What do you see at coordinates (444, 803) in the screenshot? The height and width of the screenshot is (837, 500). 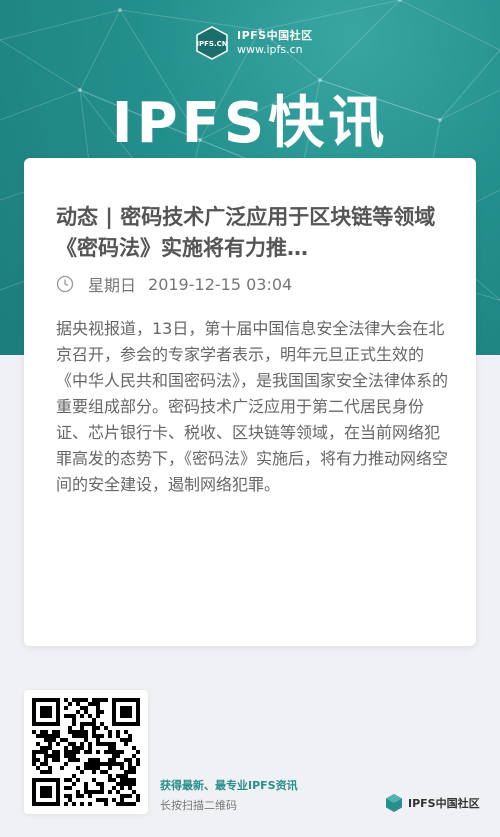 I see `footer-logo-text: IPFS中国社区` at bounding box center [444, 803].